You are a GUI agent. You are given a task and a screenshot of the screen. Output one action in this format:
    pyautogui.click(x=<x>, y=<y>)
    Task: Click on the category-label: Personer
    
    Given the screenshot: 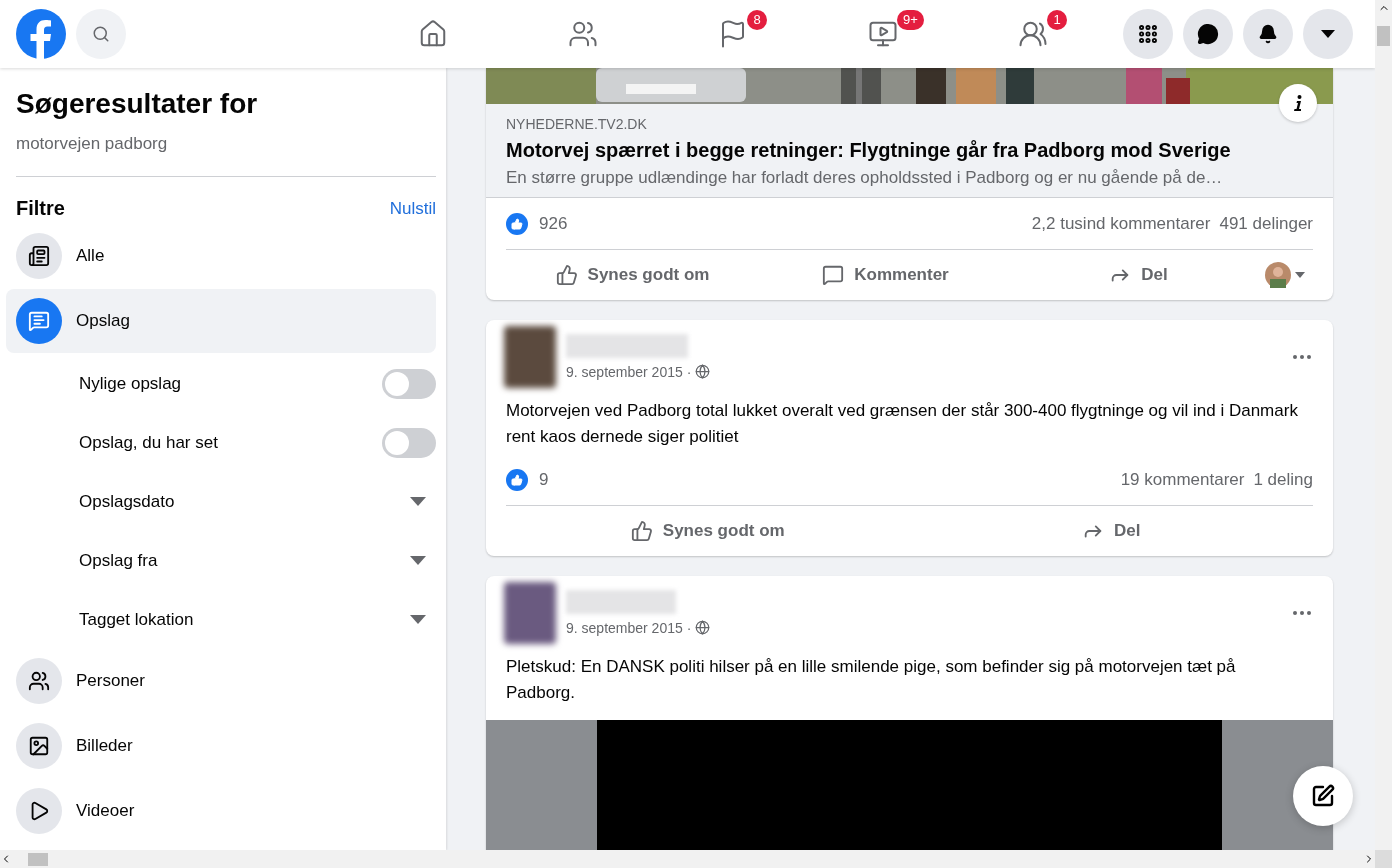 What is the action you would take?
    pyautogui.click(x=110, y=681)
    